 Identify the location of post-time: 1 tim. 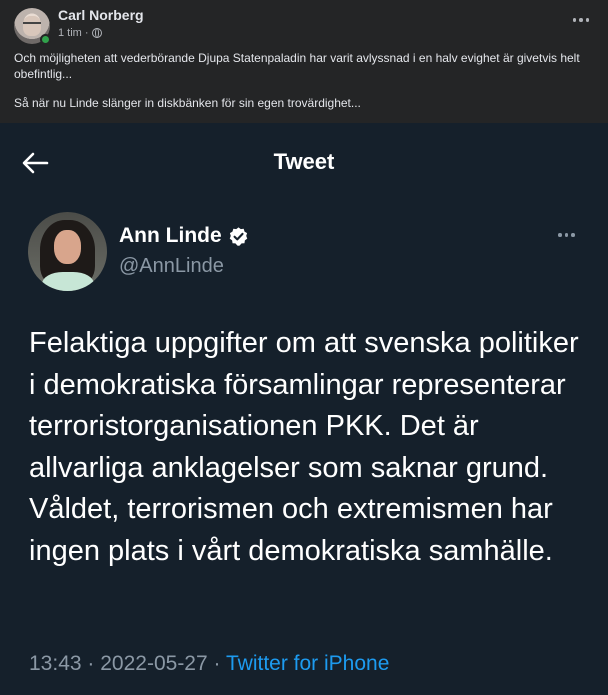
(70, 33).